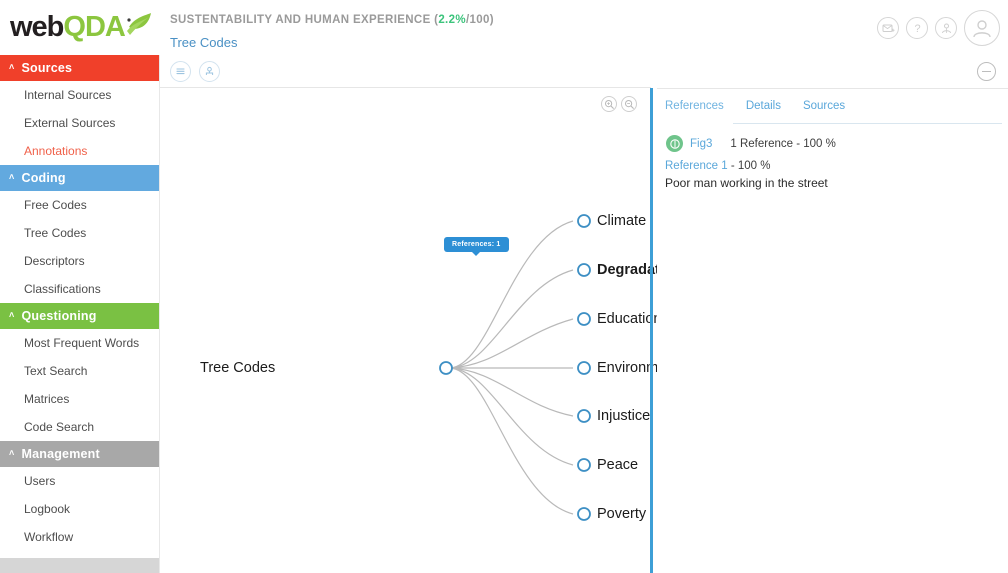 The image size is (1008, 573). Describe the element at coordinates (749, 166) in the screenshot. I see `reference-meta: - 100 %` at that location.